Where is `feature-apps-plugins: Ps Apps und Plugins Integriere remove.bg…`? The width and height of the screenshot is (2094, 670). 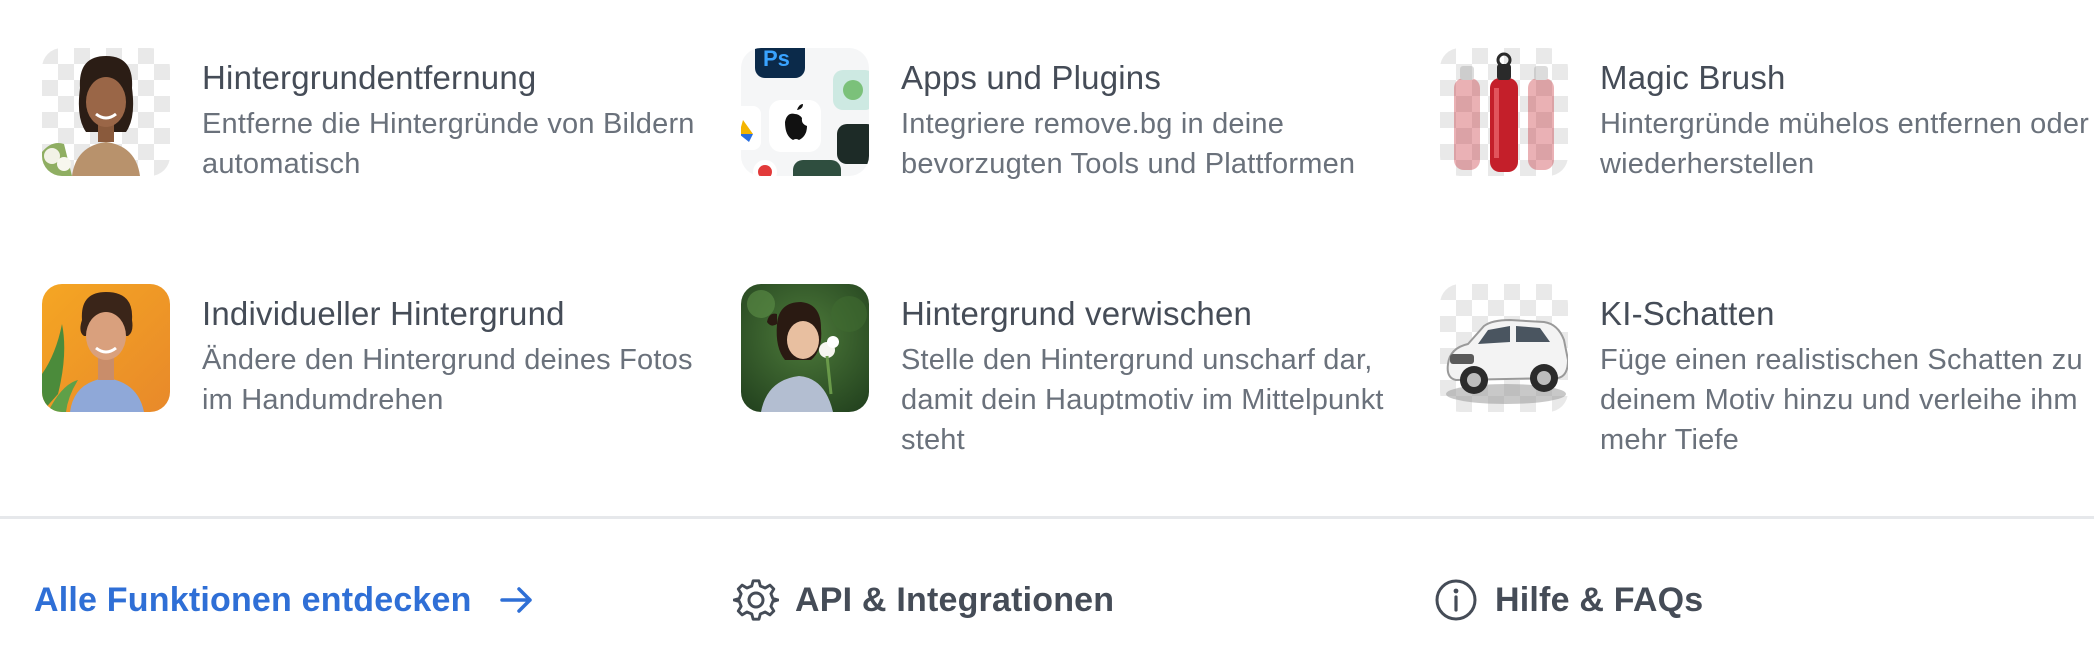 feature-apps-plugins: Ps Apps und Plugins Integriere remove.bg… is located at coordinates (1071, 116).